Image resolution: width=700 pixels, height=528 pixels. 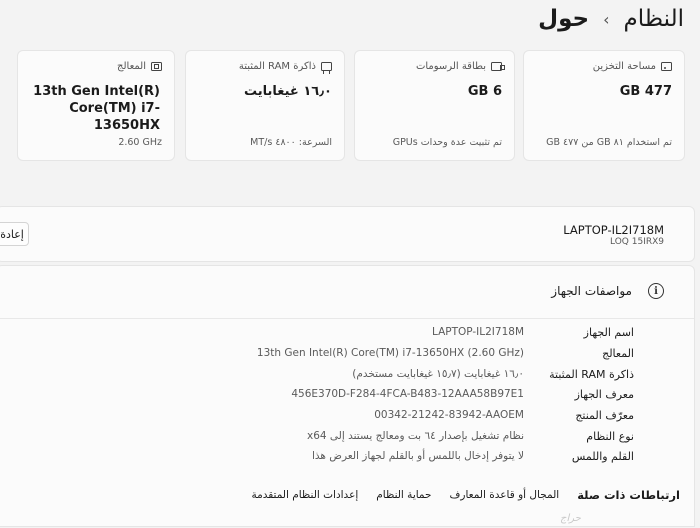 What do you see at coordinates (277, 66) in the screenshot?
I see `card-title: ذاكرة RAM المثبتة` at bounding box center [277, 66].